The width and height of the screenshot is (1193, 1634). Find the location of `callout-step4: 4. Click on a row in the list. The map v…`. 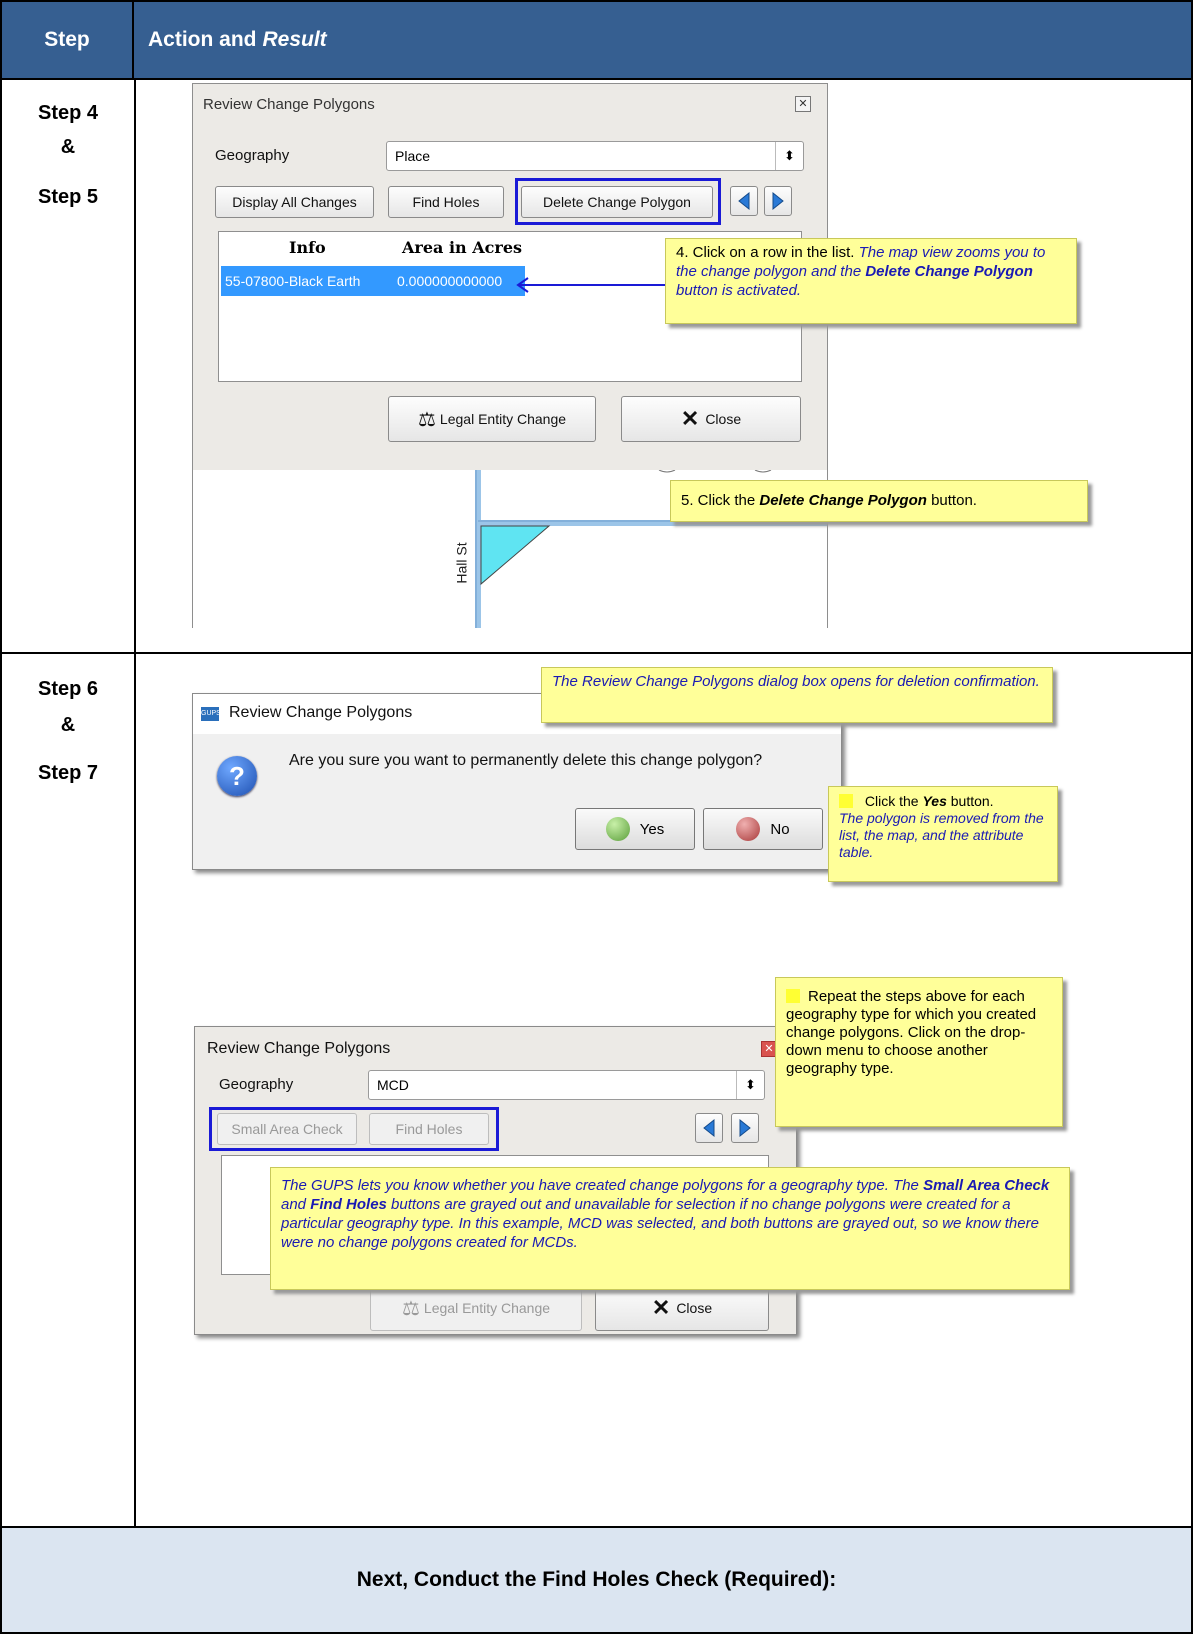

callout-step4: 4. Click on a row in the list. The map v… is located at coordinates (871, 281).